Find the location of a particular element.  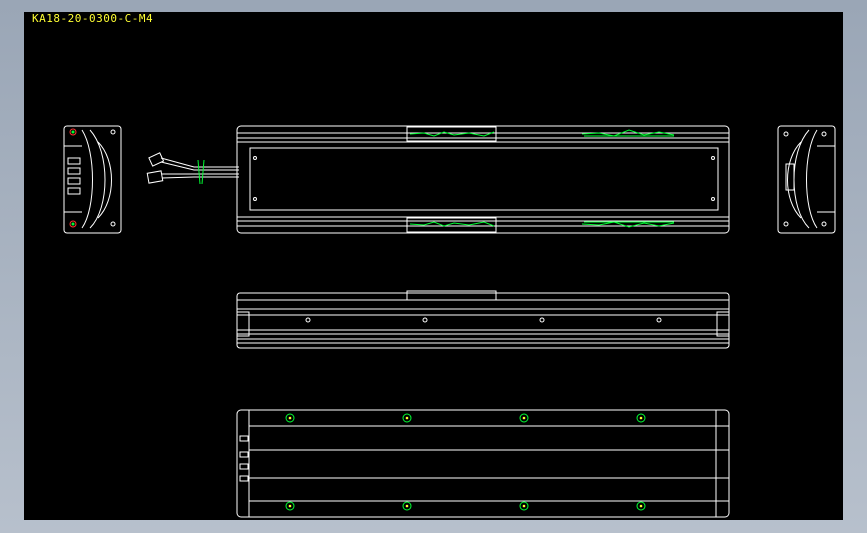

cable-connector is located at coordinates (192, 168).